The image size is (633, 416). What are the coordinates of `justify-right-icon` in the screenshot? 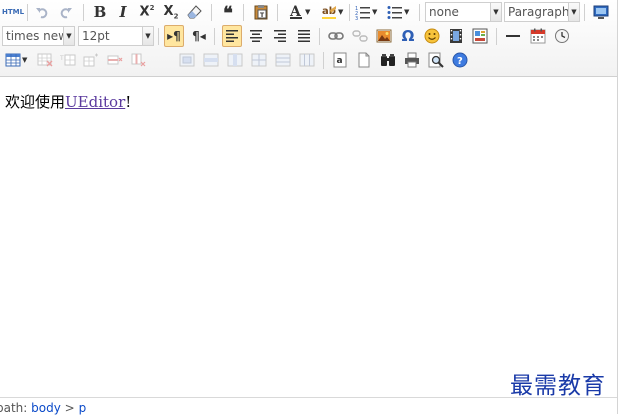 It's located at (280, 36).